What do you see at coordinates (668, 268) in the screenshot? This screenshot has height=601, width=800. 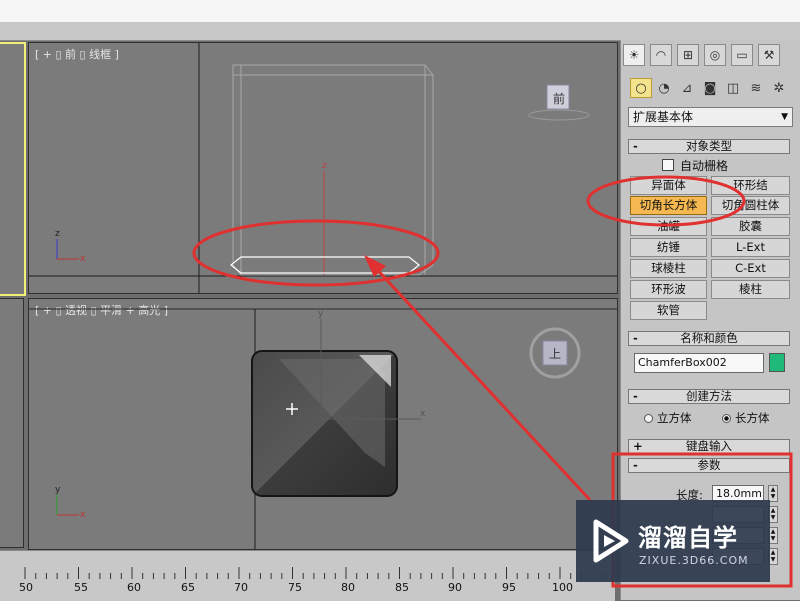 I see `btn-gengon: 球棱柱` at bounding box center [668, 268].